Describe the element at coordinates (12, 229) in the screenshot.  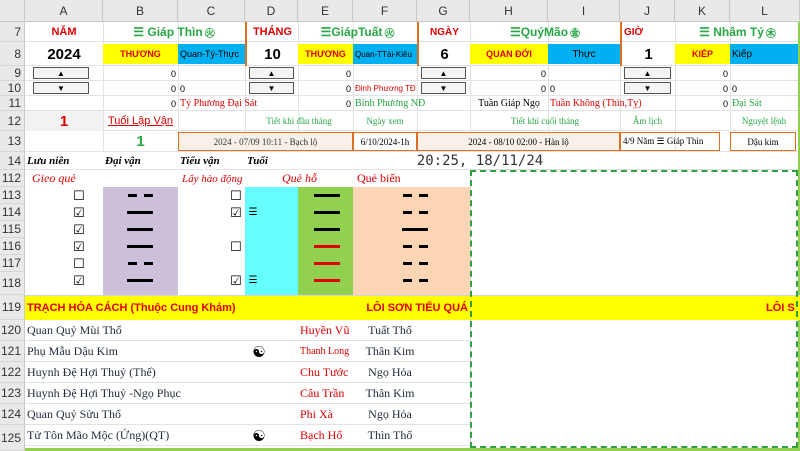
I see `row-header: 115` at that location.